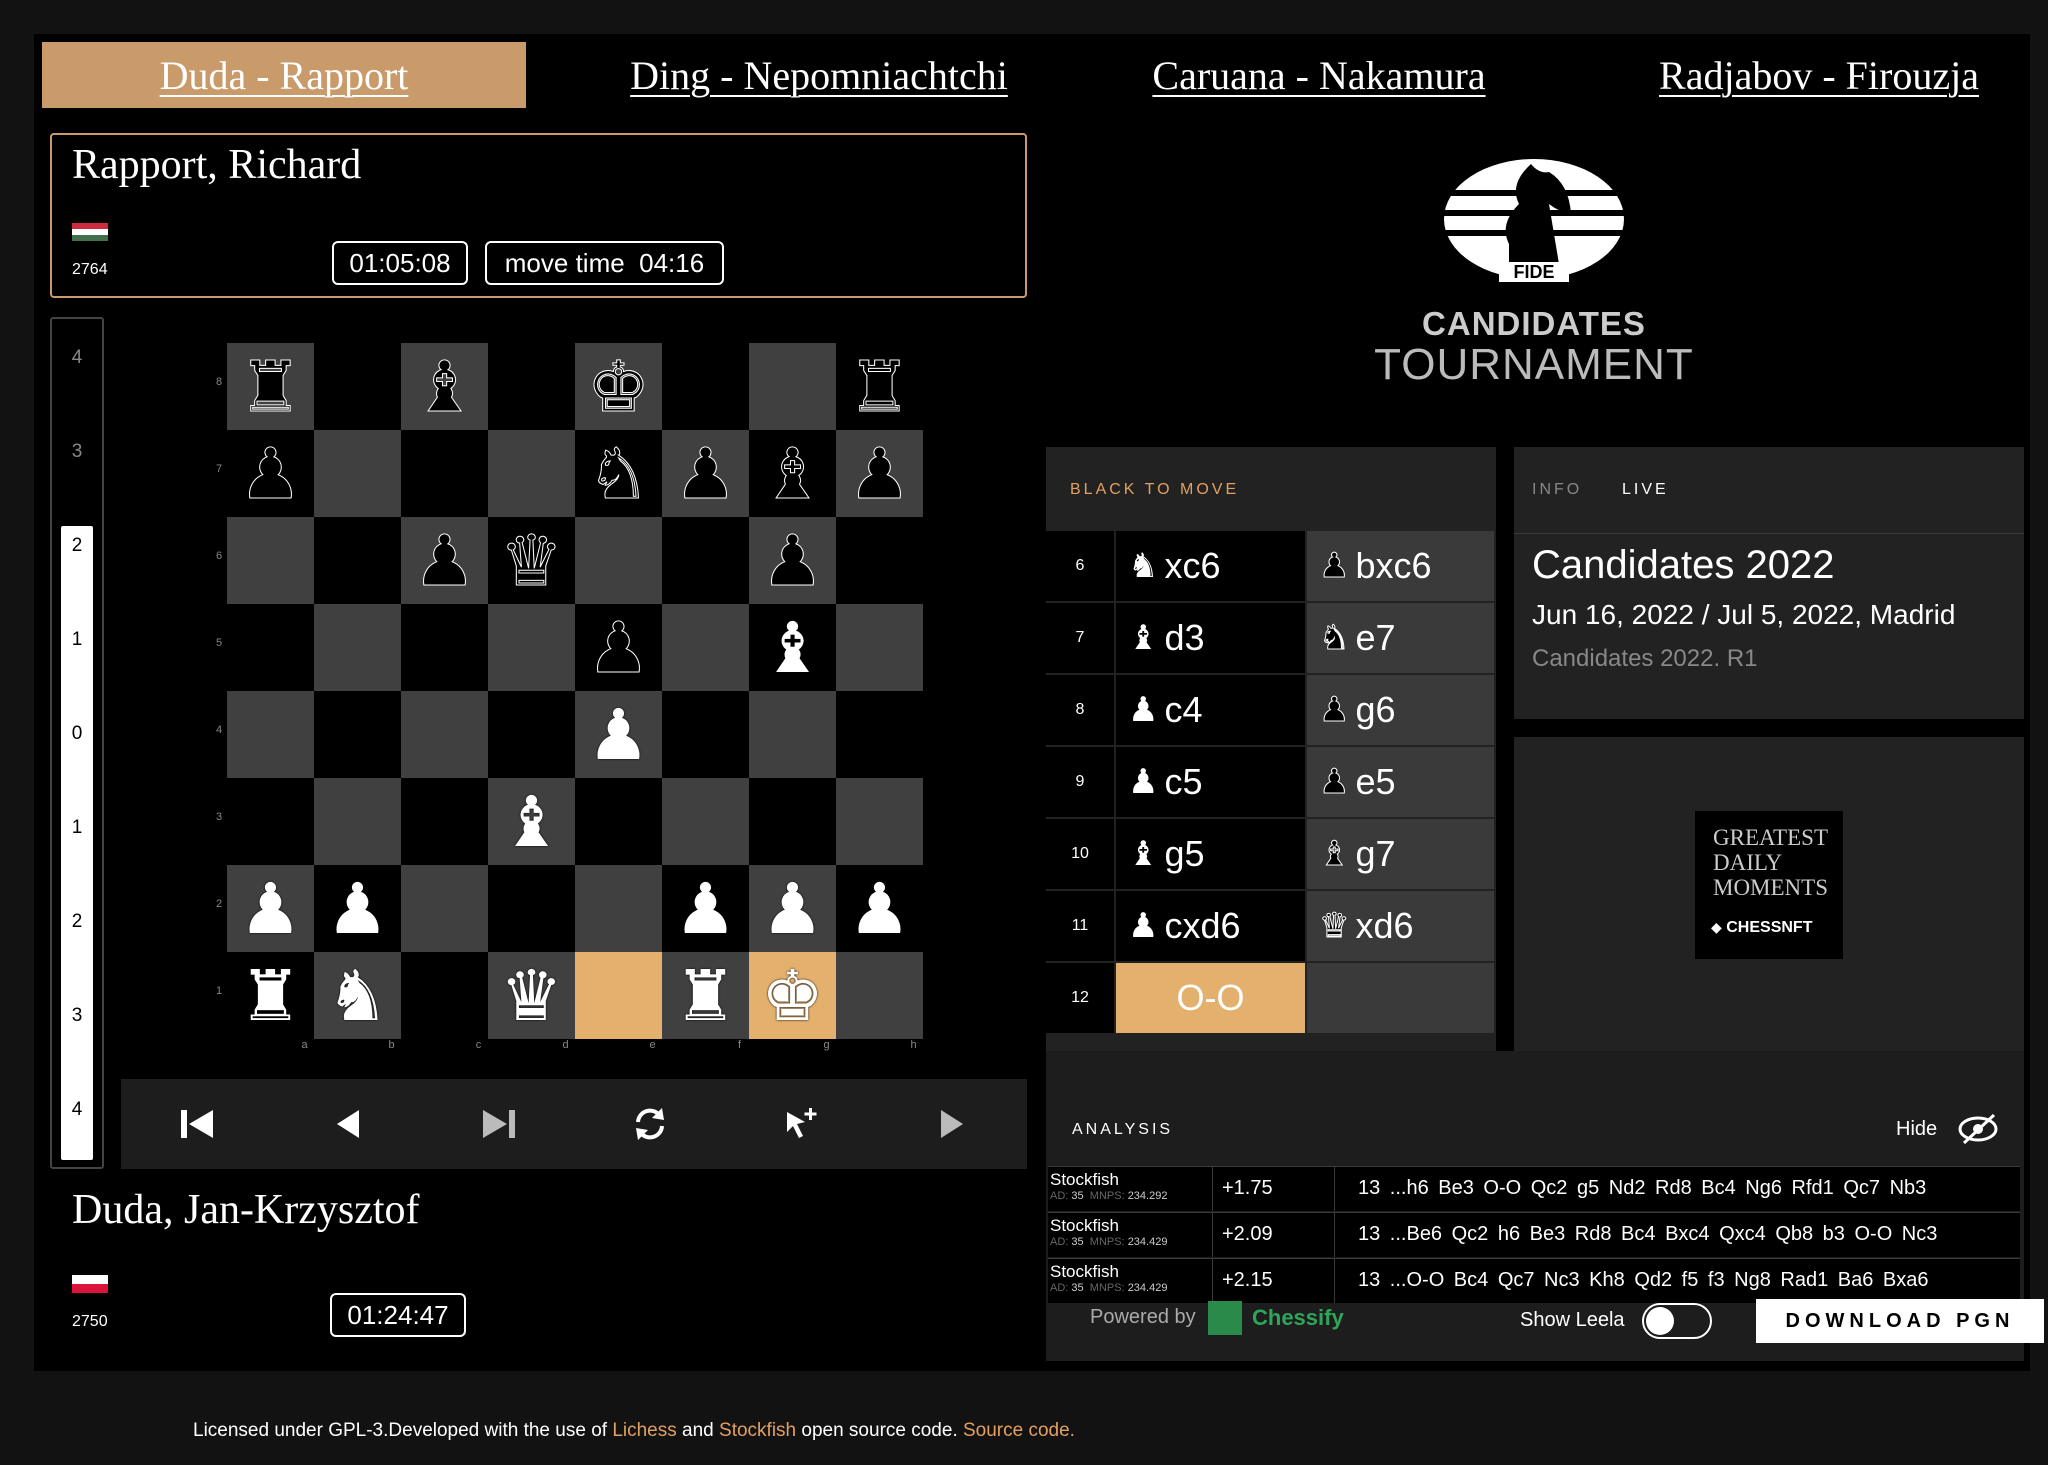 The height and width of the screenshot is (1465, 2048). I want to click on square-d3: ♝, so click(531, 821).